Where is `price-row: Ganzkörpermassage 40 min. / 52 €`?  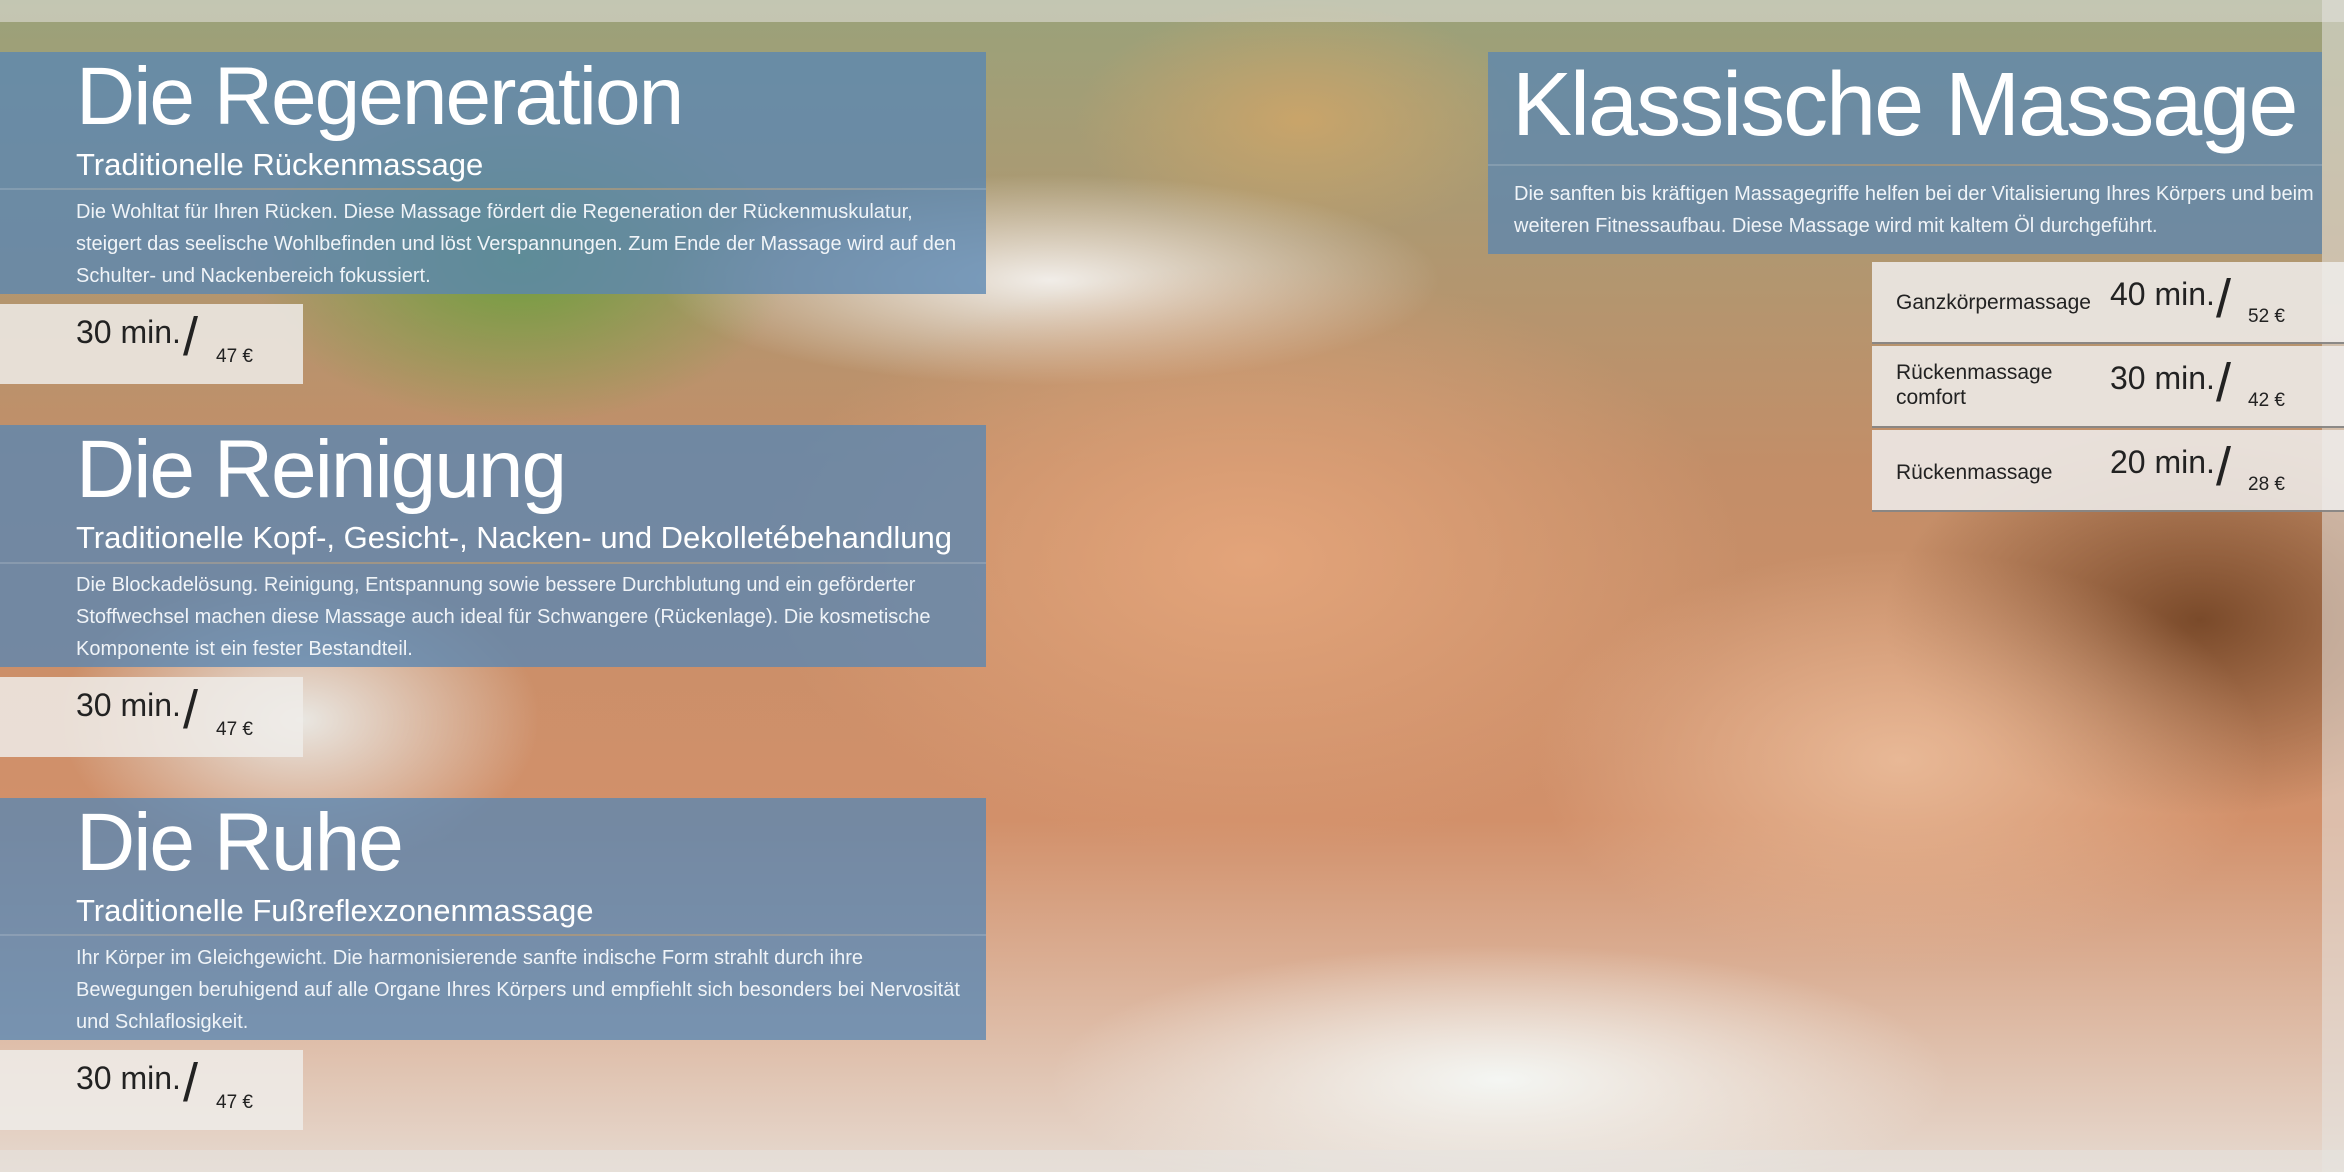 price-row: Ganzkörpermassage 40 min. / 52 € is located at coordinates (2108, 303).